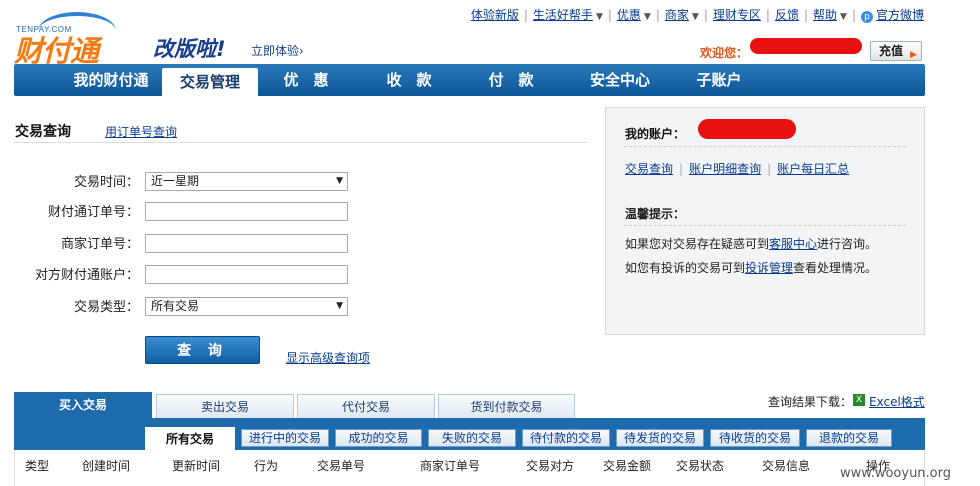  What do you see at coordinates (655, 134) in the screenshot?
I see `account-label: 我的账户：` at bounding box center [655, 134].